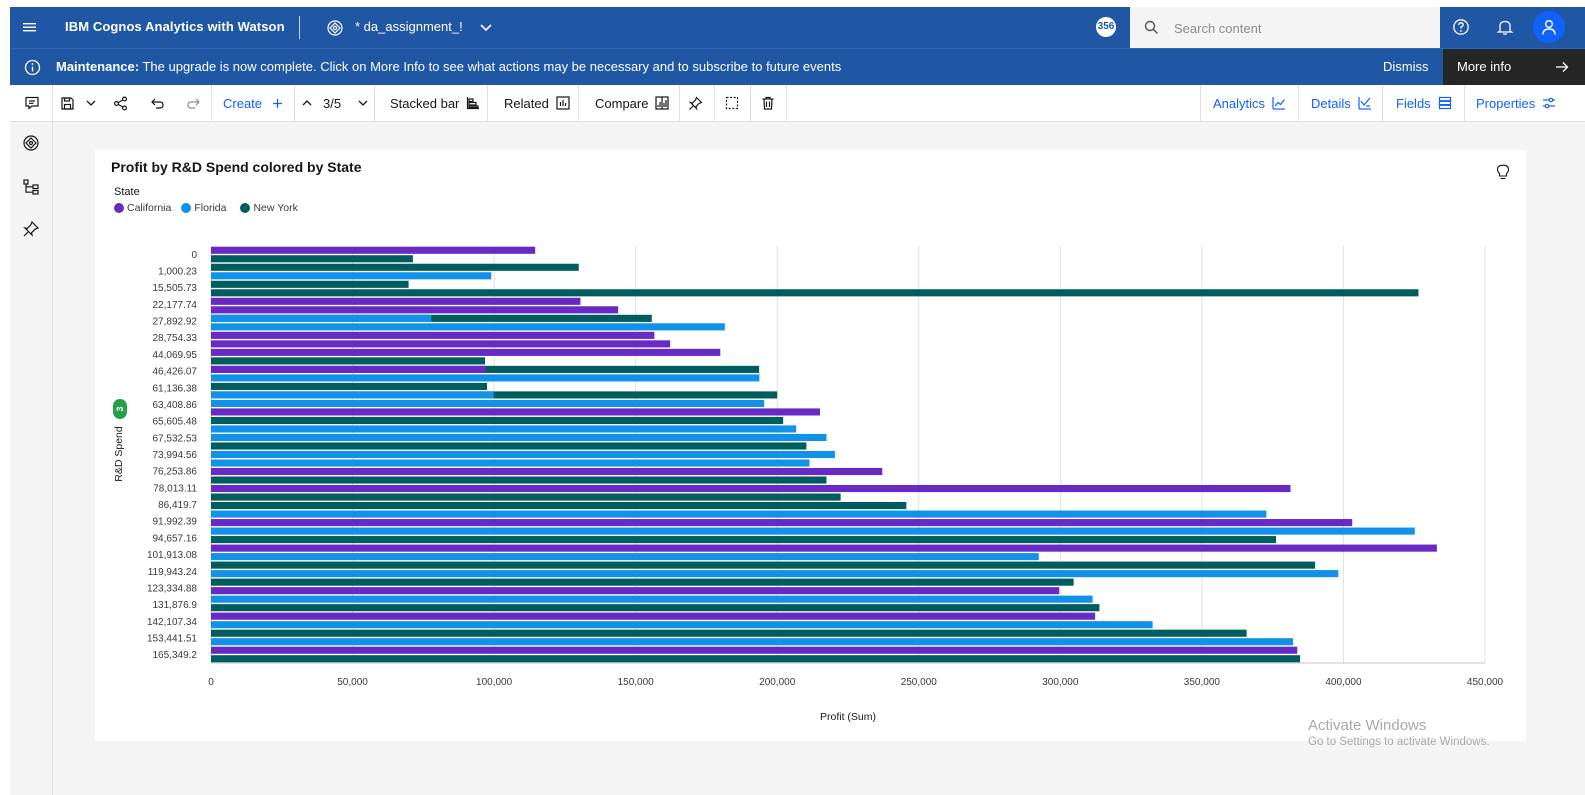  What do you see at coordinates (1514, 67) in the screenshot?
I see `more-info-button: More info` at bounding box center [1514, 67].